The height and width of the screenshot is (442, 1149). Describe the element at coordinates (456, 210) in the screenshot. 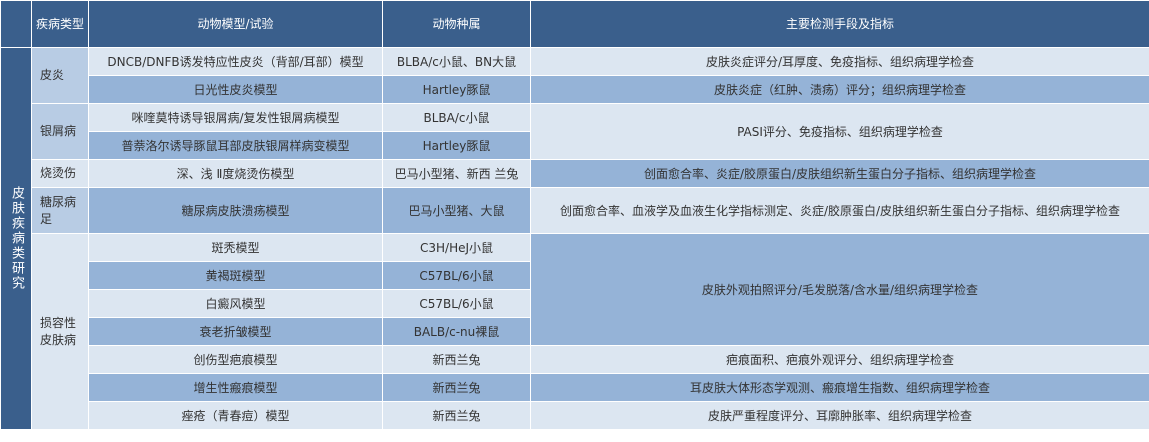

I see `cell-species: 巴马小型猪、大鼠` at that location.